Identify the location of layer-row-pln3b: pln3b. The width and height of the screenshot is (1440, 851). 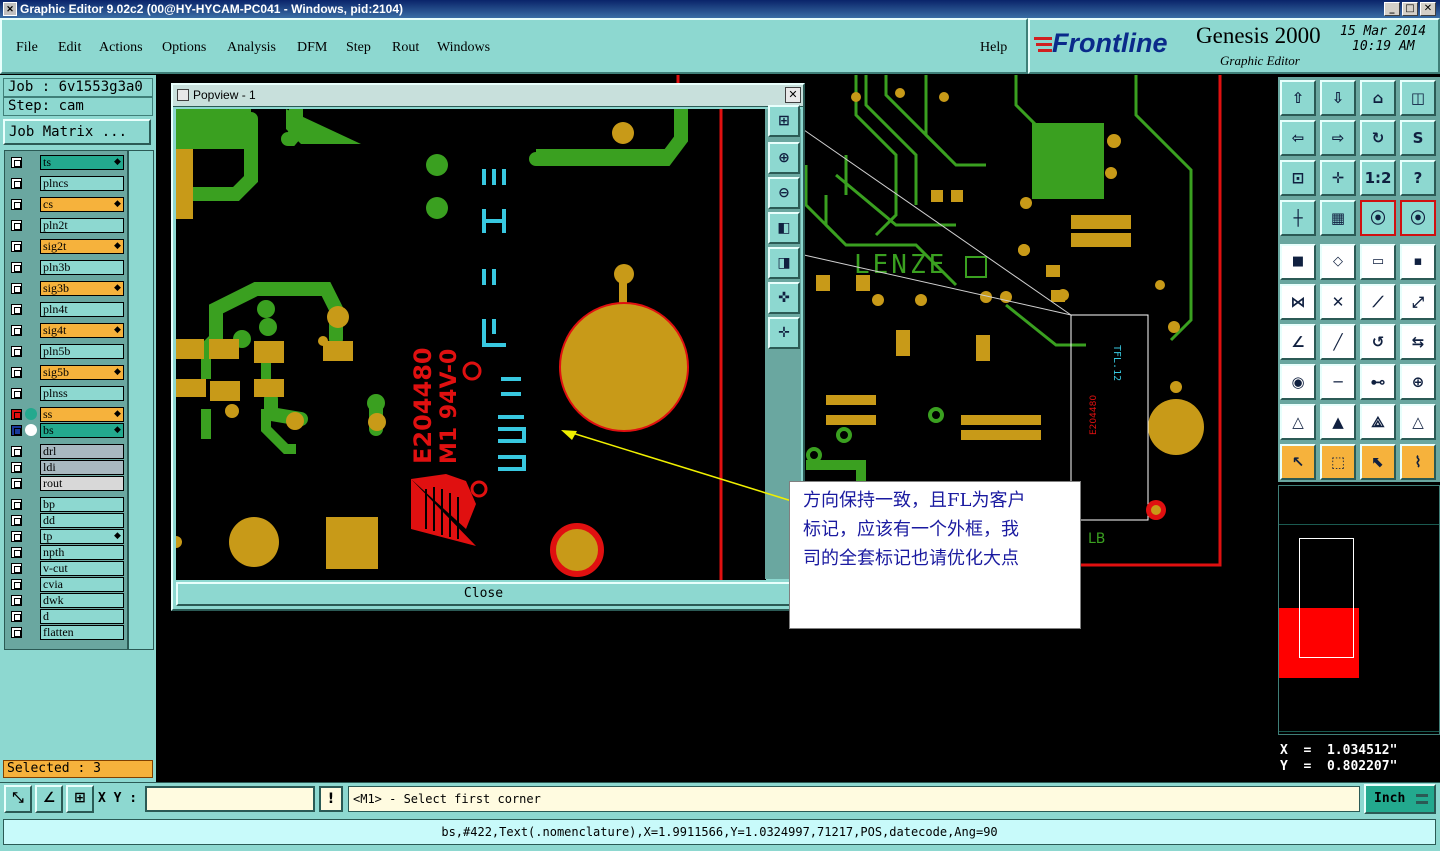
(66, 267).